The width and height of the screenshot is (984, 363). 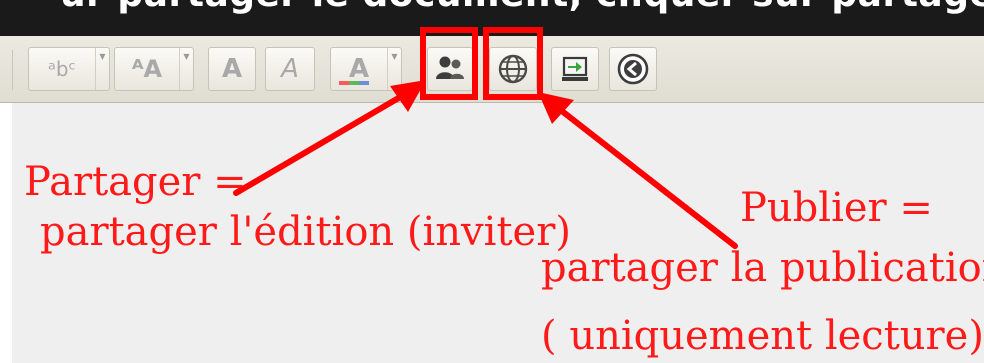 I want to click on superscript-icon: ᵃbᶜ, so click(x=62, y=69).